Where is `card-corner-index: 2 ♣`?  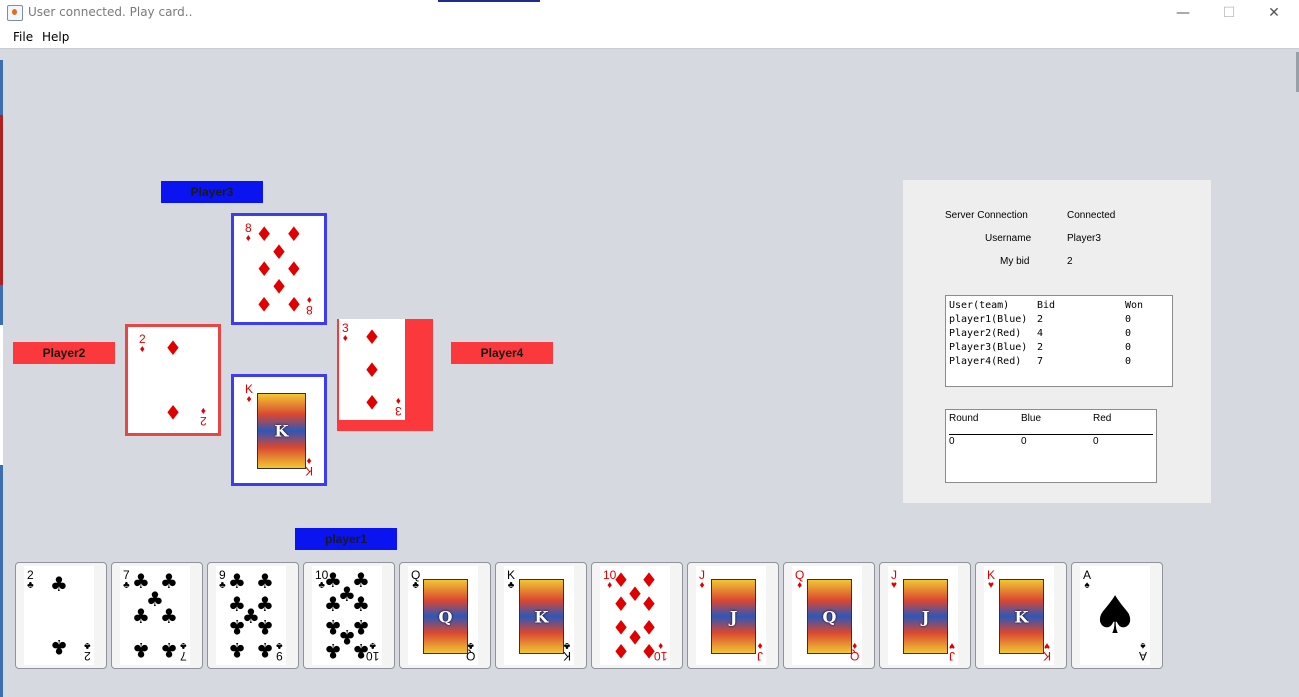 card-corner-index: 2 ♣ is located at coordinates (87, 651).